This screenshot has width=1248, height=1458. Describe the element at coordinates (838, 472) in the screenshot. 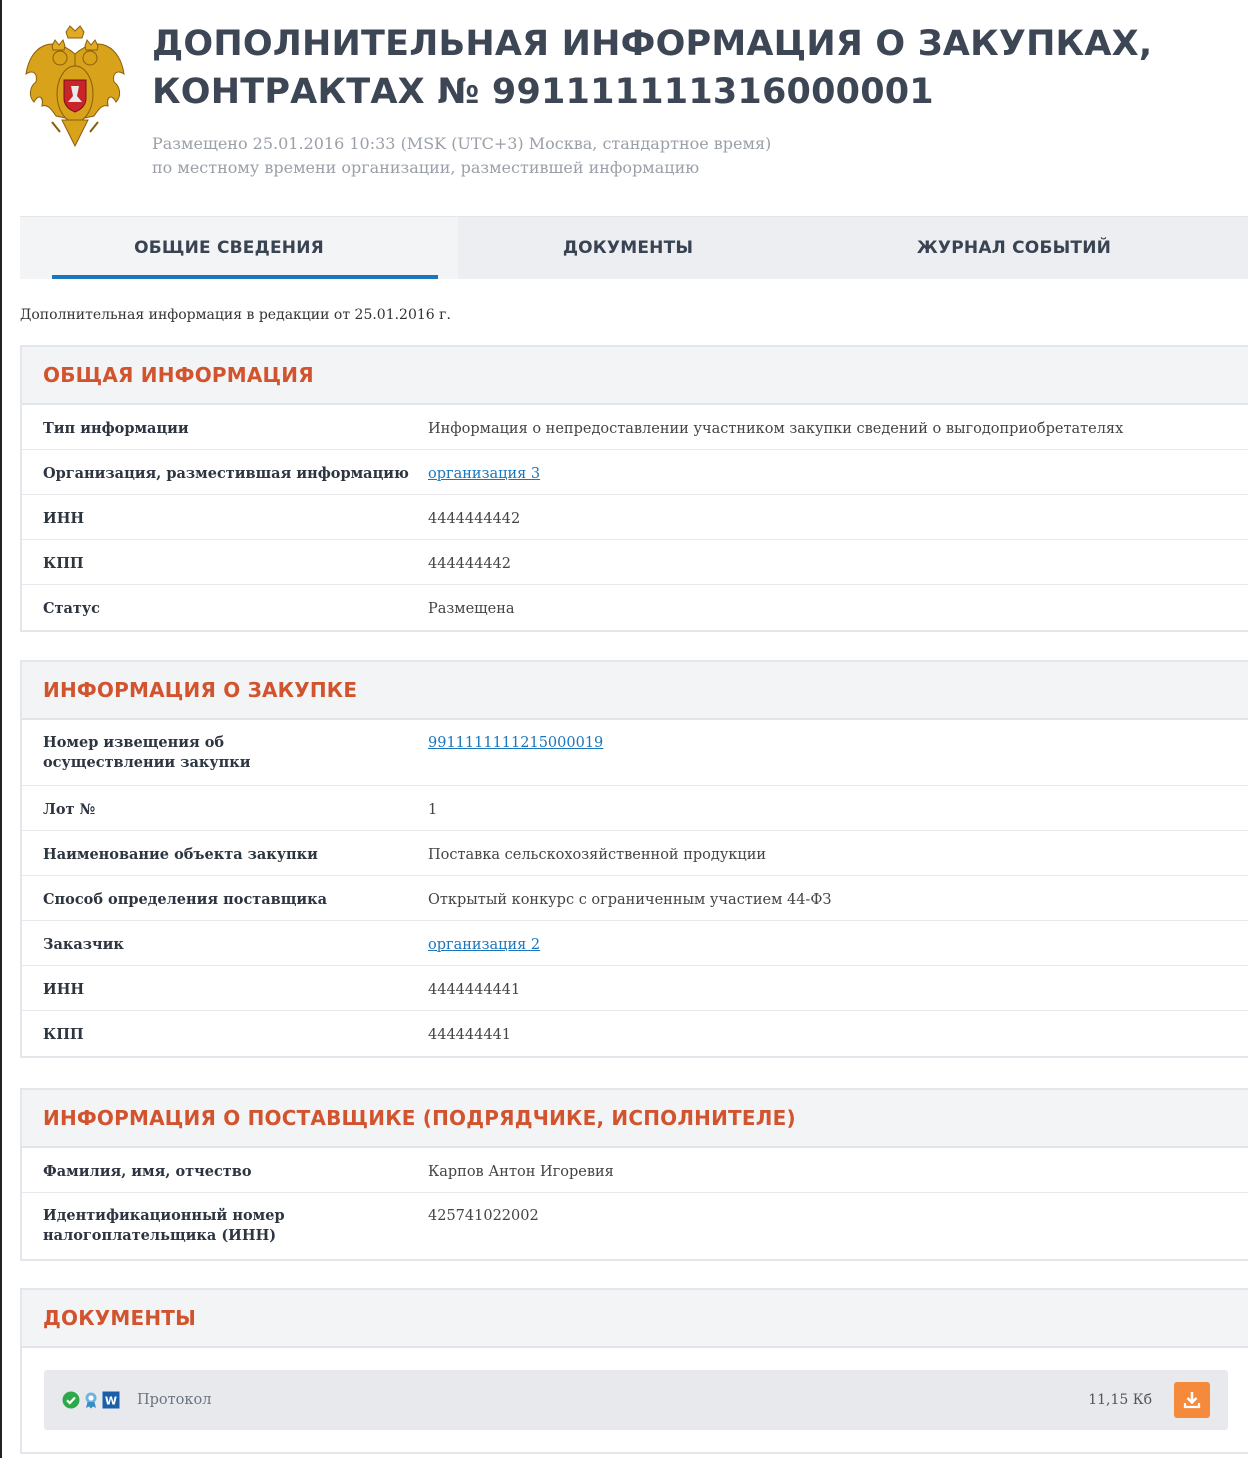

I see `row-value: организация 3` at that location.